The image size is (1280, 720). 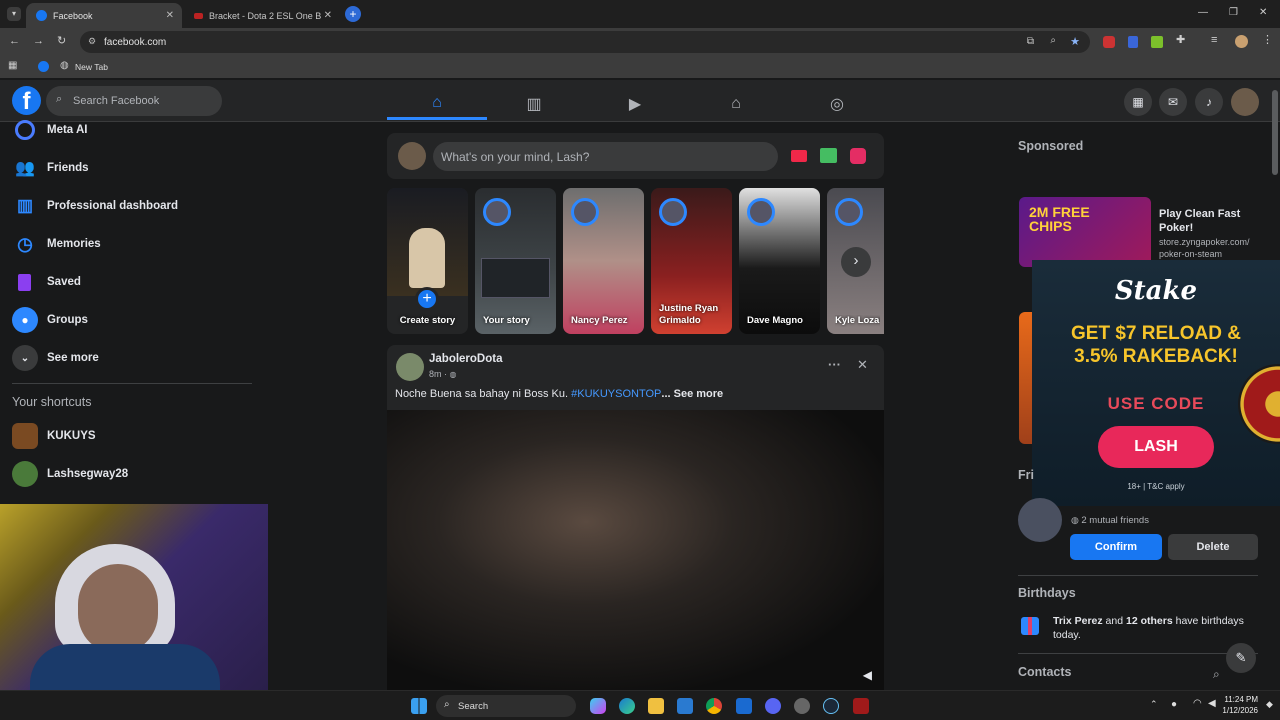 What do you see at coordinates (1212, 703) in the screenshot?
I see `volume-icon: ◀` at bounding box center [1212, 703].